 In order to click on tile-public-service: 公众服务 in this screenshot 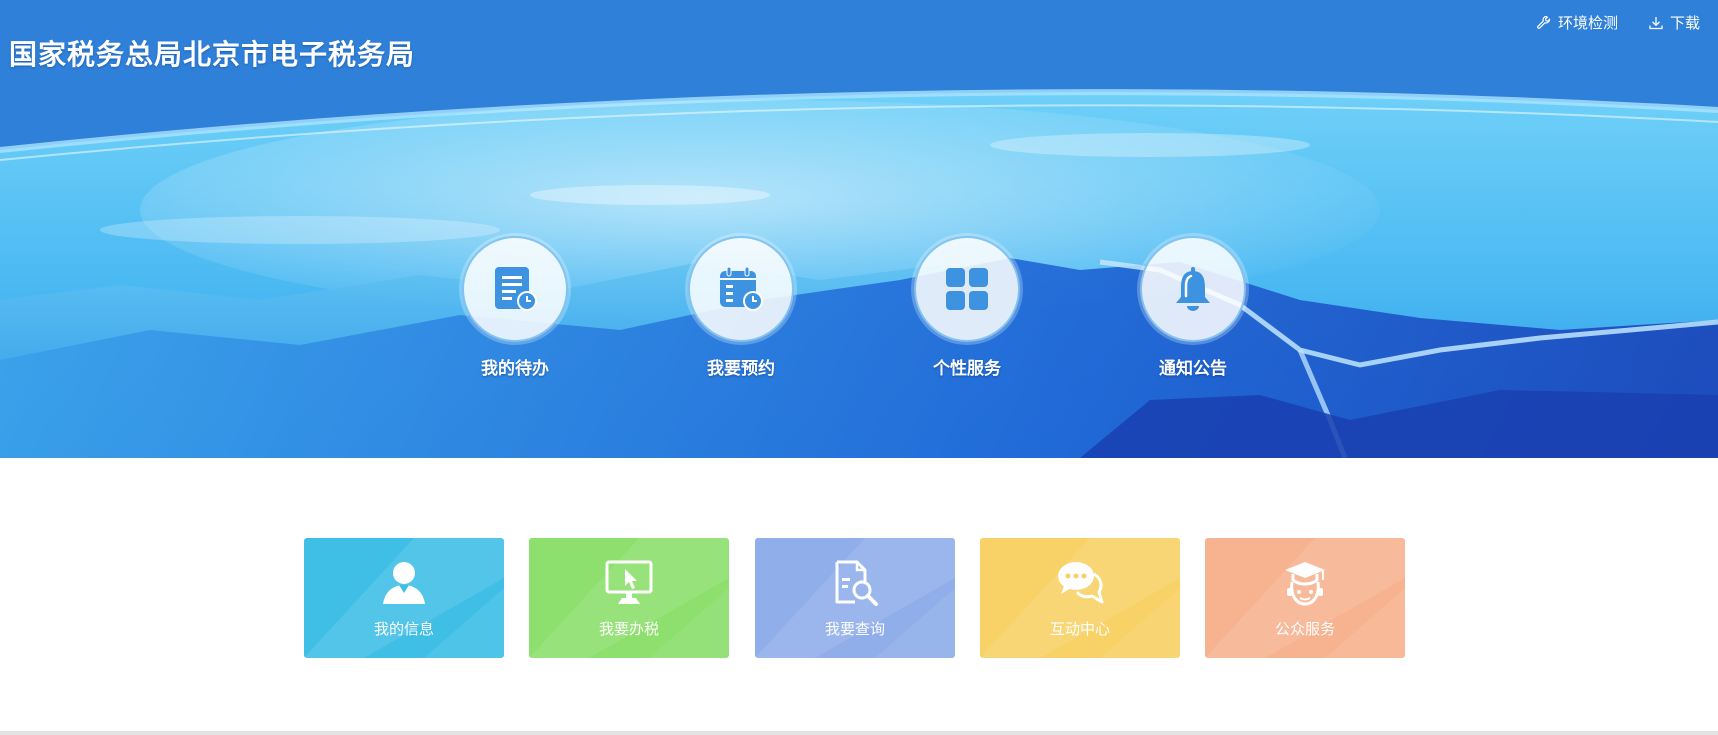, I will do `click(1305, 598)`.